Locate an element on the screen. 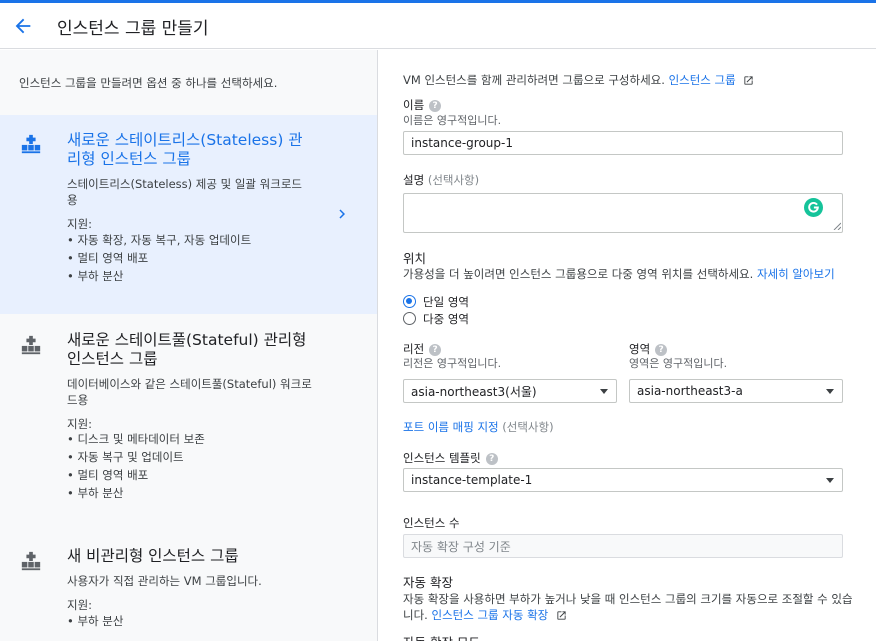 The height and width of the screenshot is (641, 876). template-select-value: instance-template-1 is located at coordinates (472, 480).